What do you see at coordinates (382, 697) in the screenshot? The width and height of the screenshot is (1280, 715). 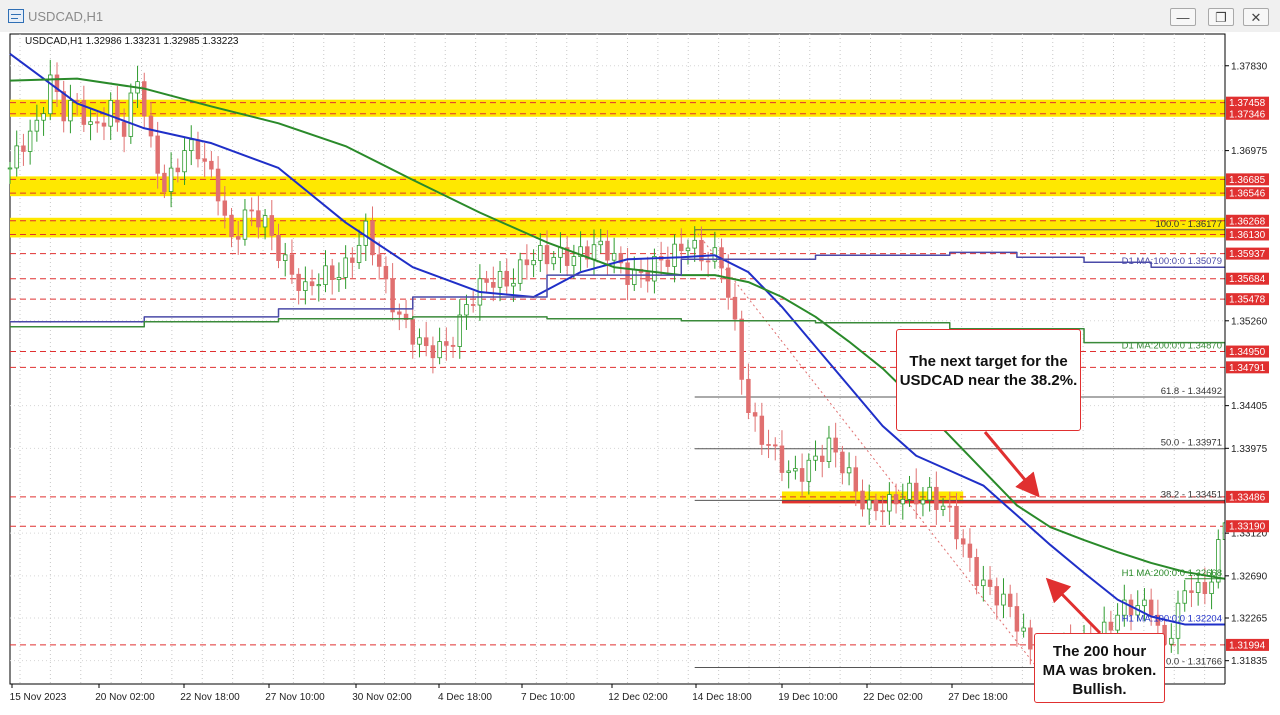 I see `time-tick-label: 30 Nov 02:00` at bounding box center [382, 697].